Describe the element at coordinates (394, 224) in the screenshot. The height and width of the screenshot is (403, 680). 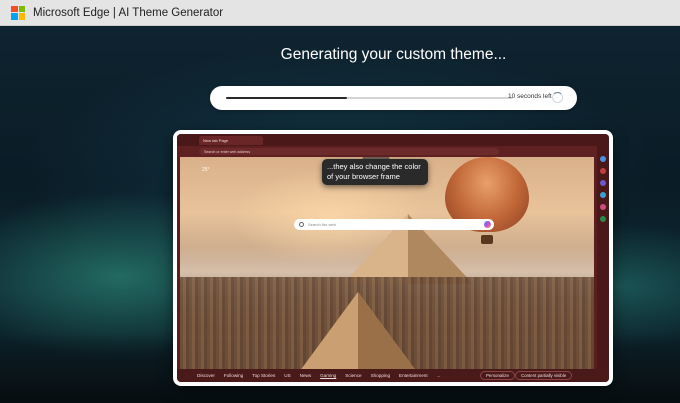
I see `preview-search-box: Search the web` at that location.